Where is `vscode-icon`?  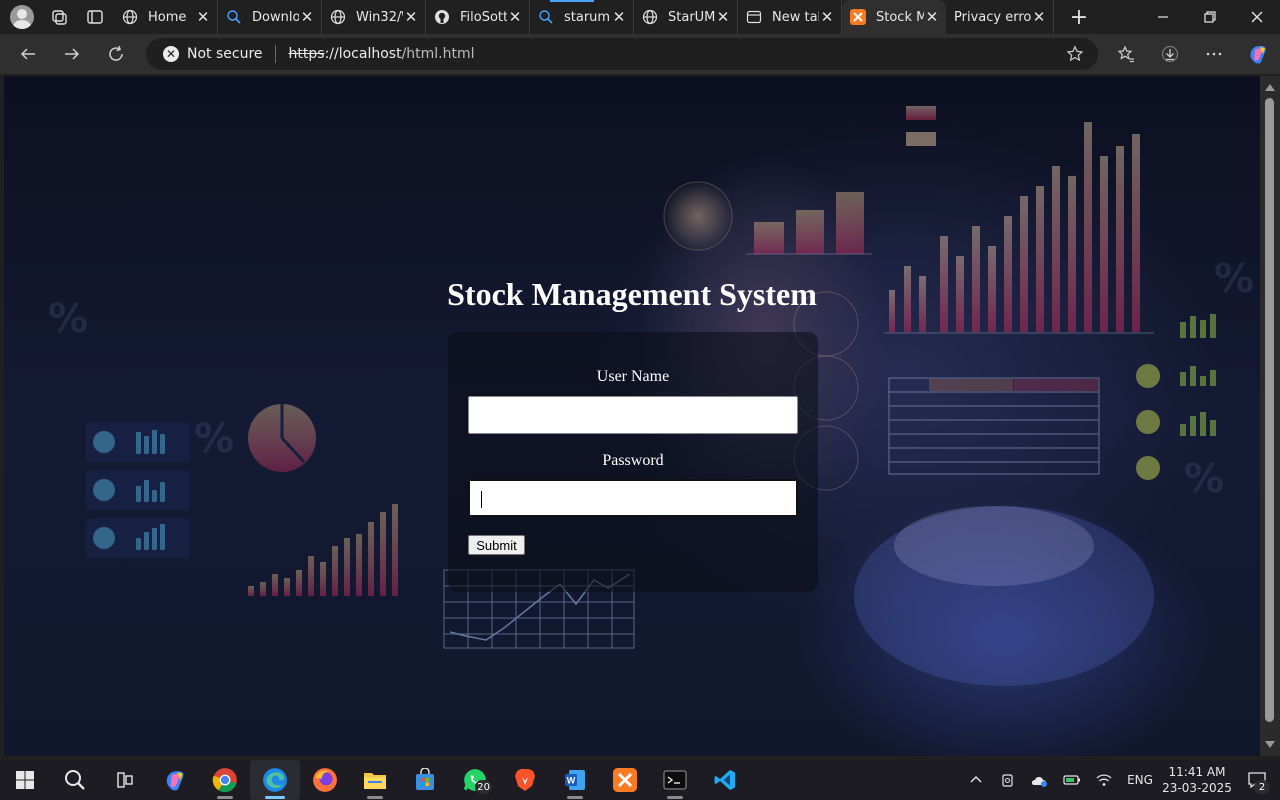 vscode-icon is located at coordinates (725, 780).